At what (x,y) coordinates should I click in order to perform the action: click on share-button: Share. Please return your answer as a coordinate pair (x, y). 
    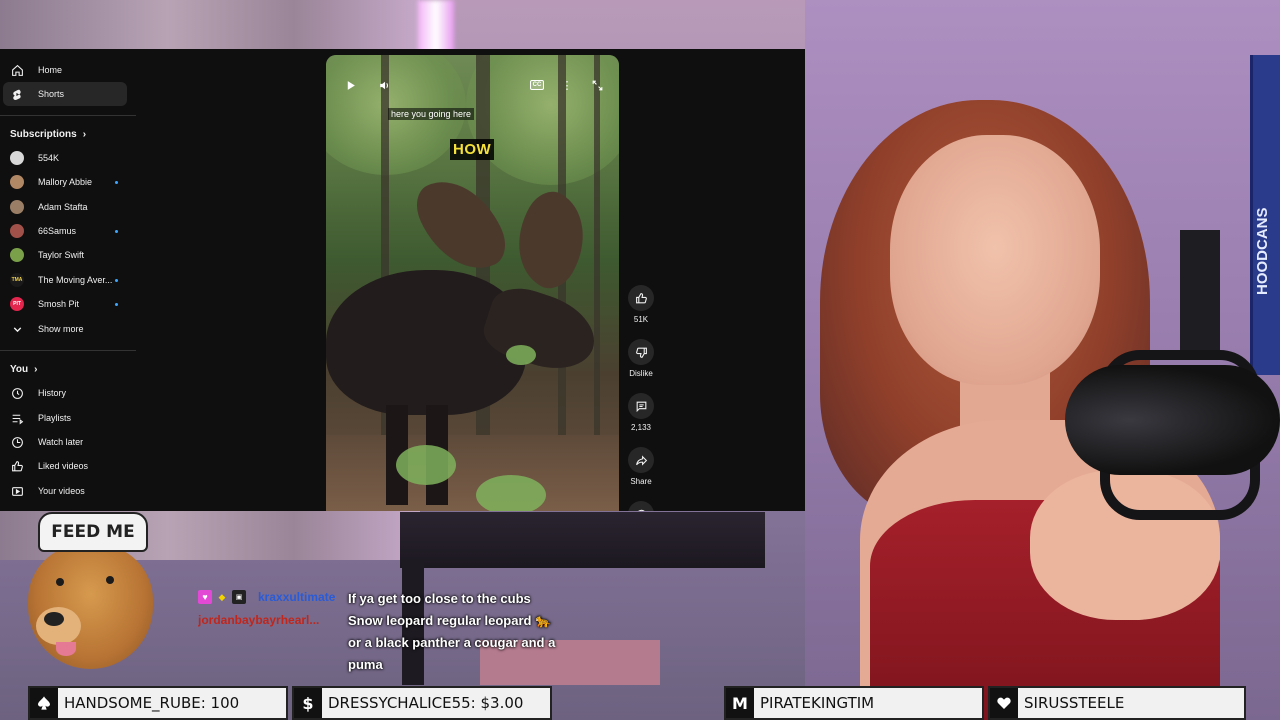
    Looking at the image, I should click on (641, 466).